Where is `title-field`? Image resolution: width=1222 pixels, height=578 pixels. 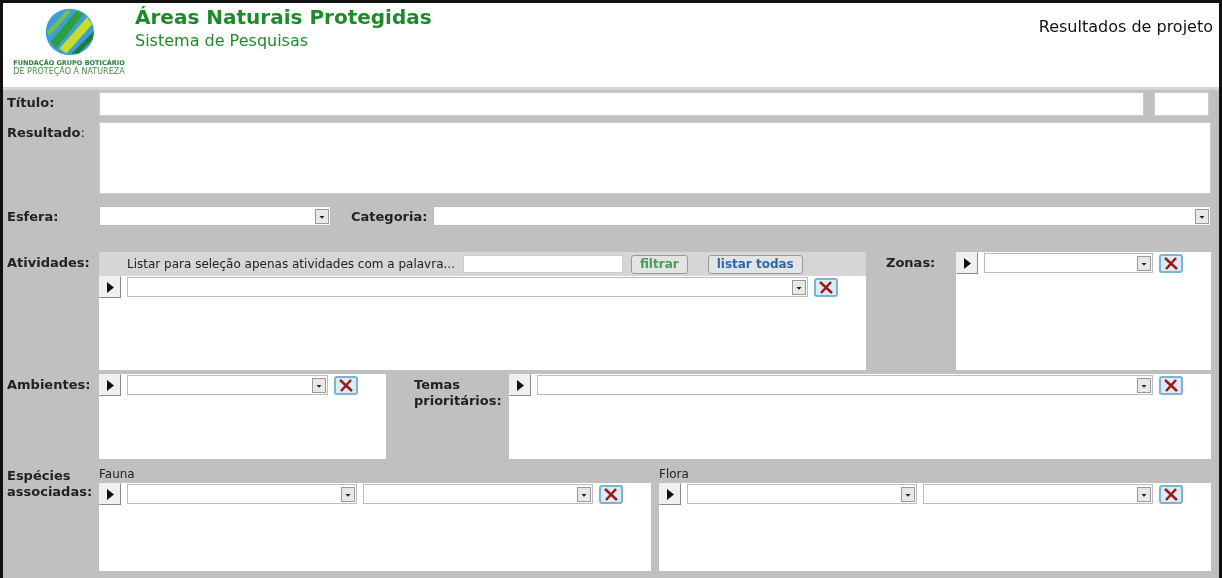 title-field is located at coordinates (621, 104).